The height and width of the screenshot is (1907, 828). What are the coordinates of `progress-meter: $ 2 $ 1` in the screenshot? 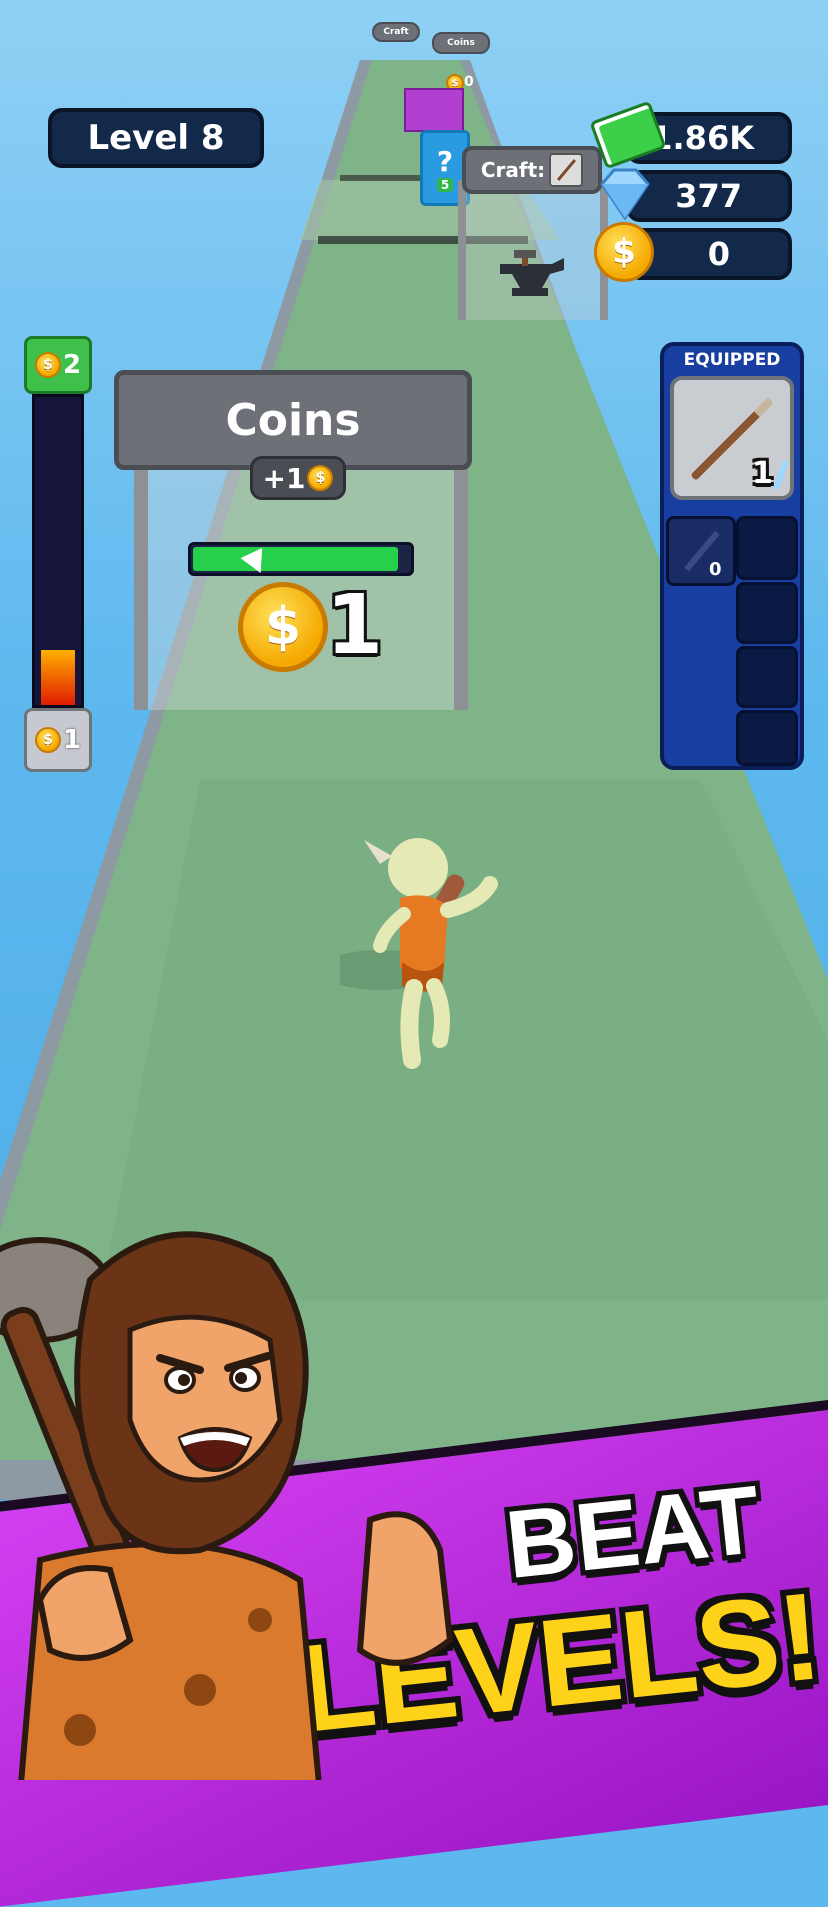 It's located at (58, 556).